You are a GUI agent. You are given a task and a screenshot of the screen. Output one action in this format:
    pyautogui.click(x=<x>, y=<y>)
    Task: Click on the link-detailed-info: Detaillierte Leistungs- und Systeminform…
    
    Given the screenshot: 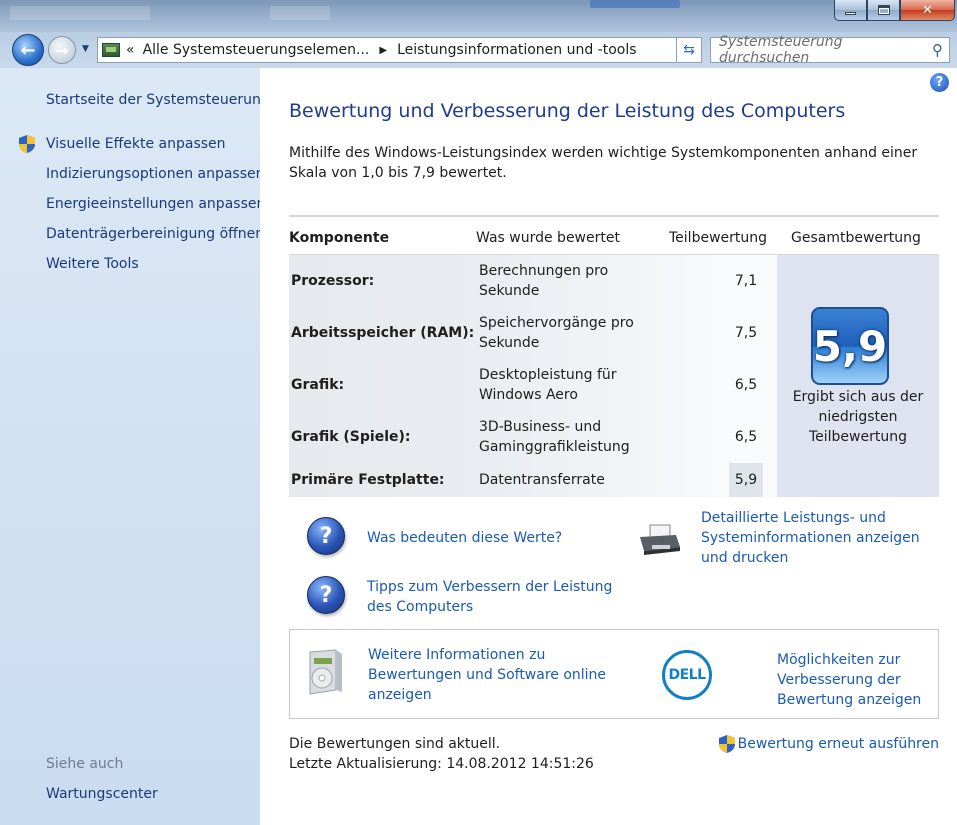 What is the action you would take?
    pyautogui.click(x=823, y=538)
    